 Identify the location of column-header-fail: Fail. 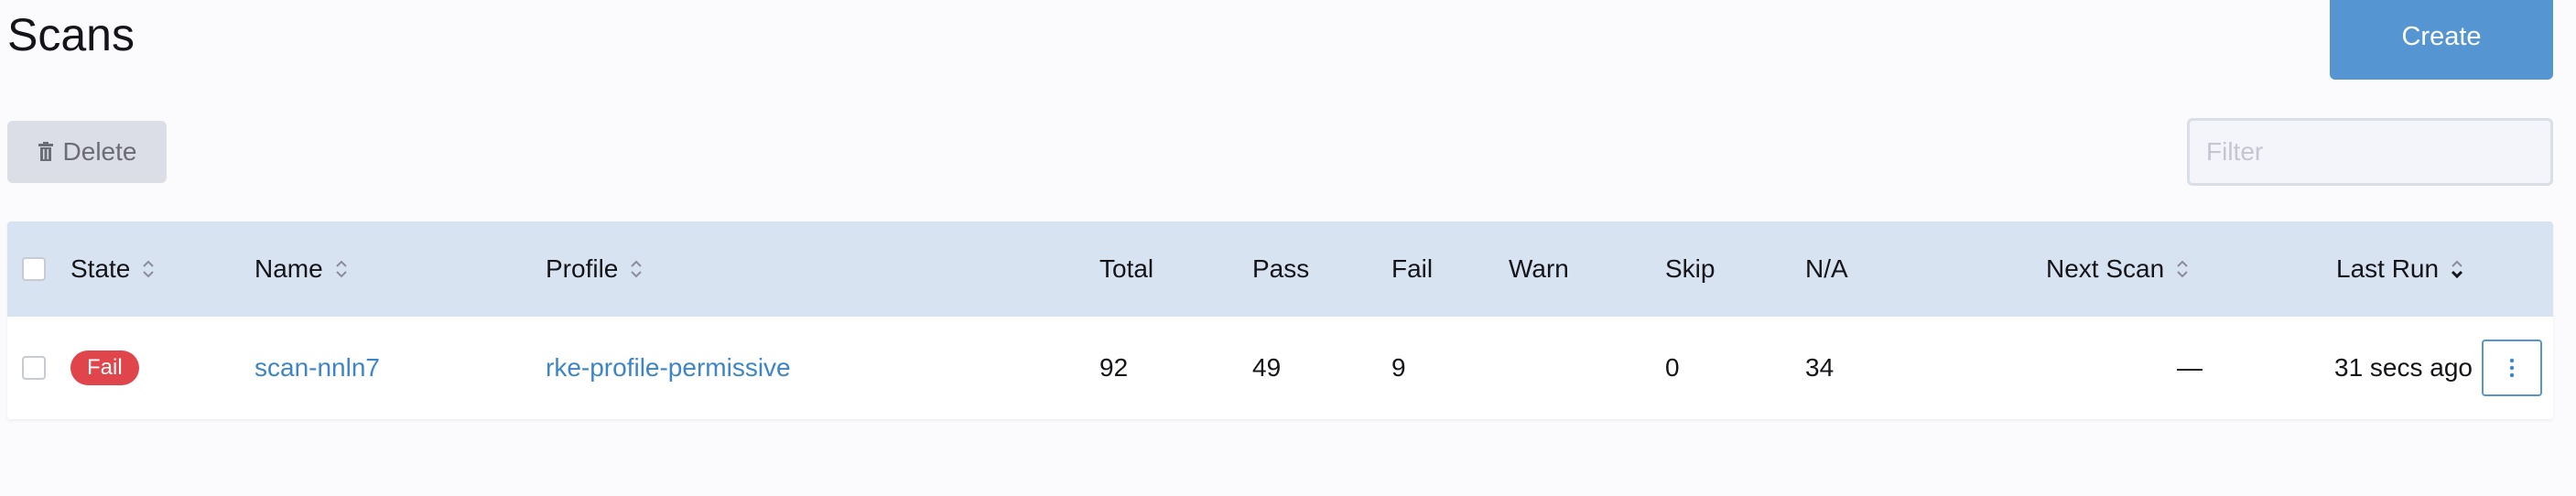
(1412, 269).